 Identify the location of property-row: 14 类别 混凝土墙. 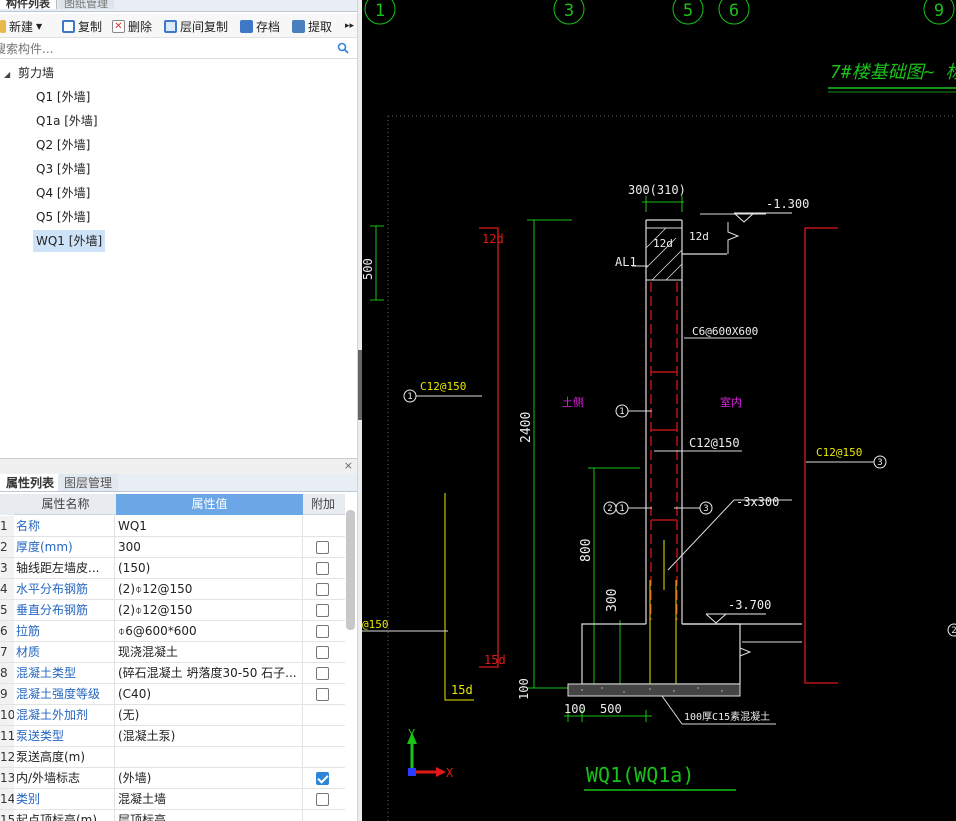
(172, 799).